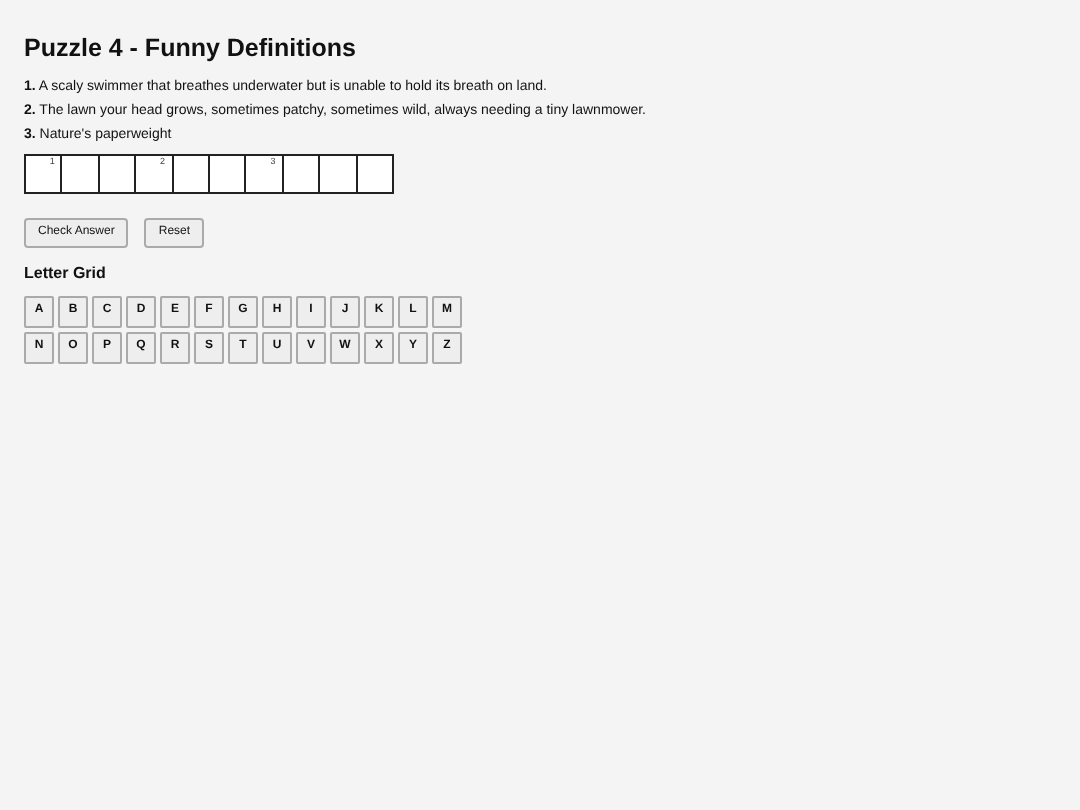  Describe the element at coordinates (191, 49) in the screenshot. I see `puzzle-title: Puzzle 4 - Funny Definitions` at that location.